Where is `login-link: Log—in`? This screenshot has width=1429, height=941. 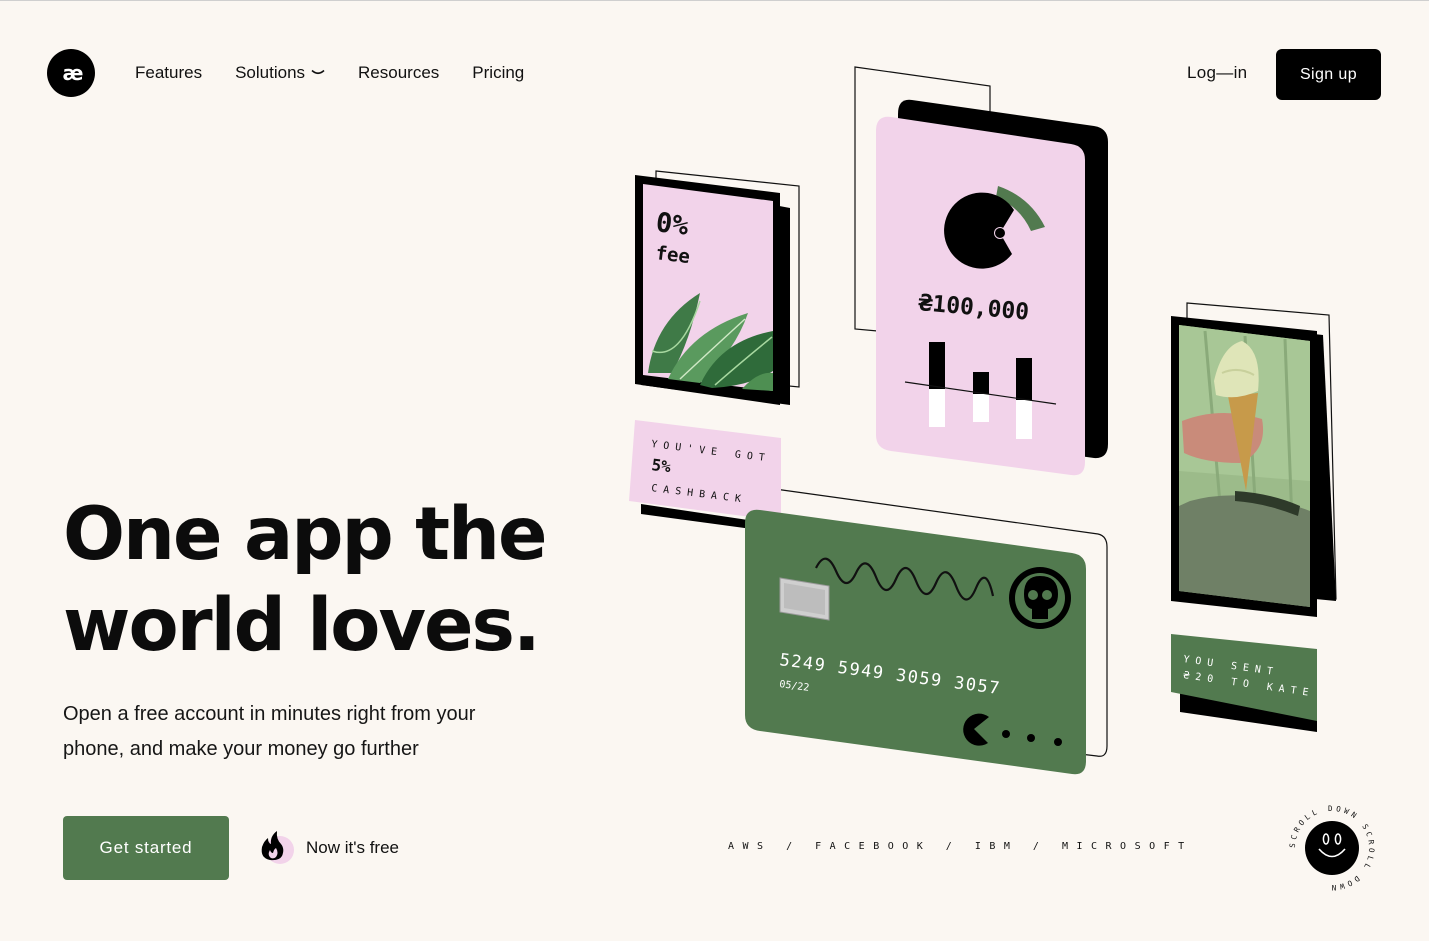 login-link: Log—in is located at coordinates (1217, 73).